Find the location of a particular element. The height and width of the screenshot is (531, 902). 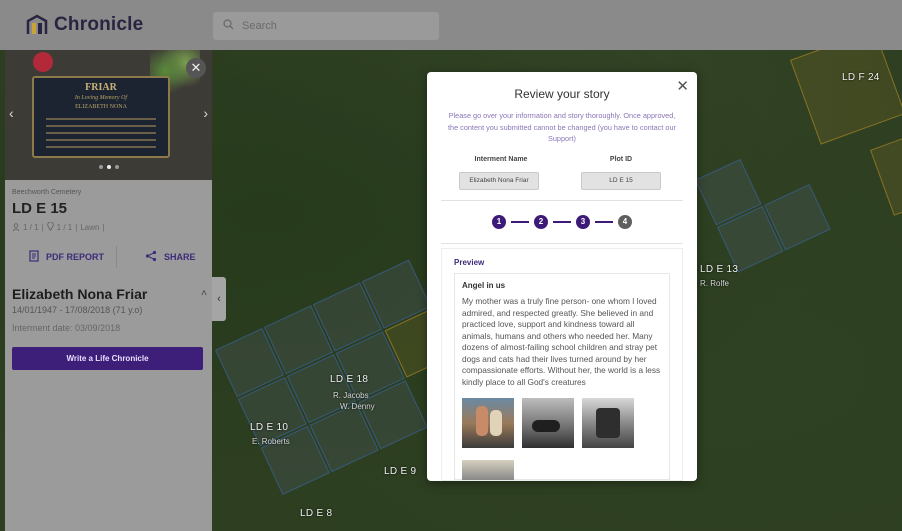

map-plot-sublabel: R. Rolfe is located at coordinates (714, 283).